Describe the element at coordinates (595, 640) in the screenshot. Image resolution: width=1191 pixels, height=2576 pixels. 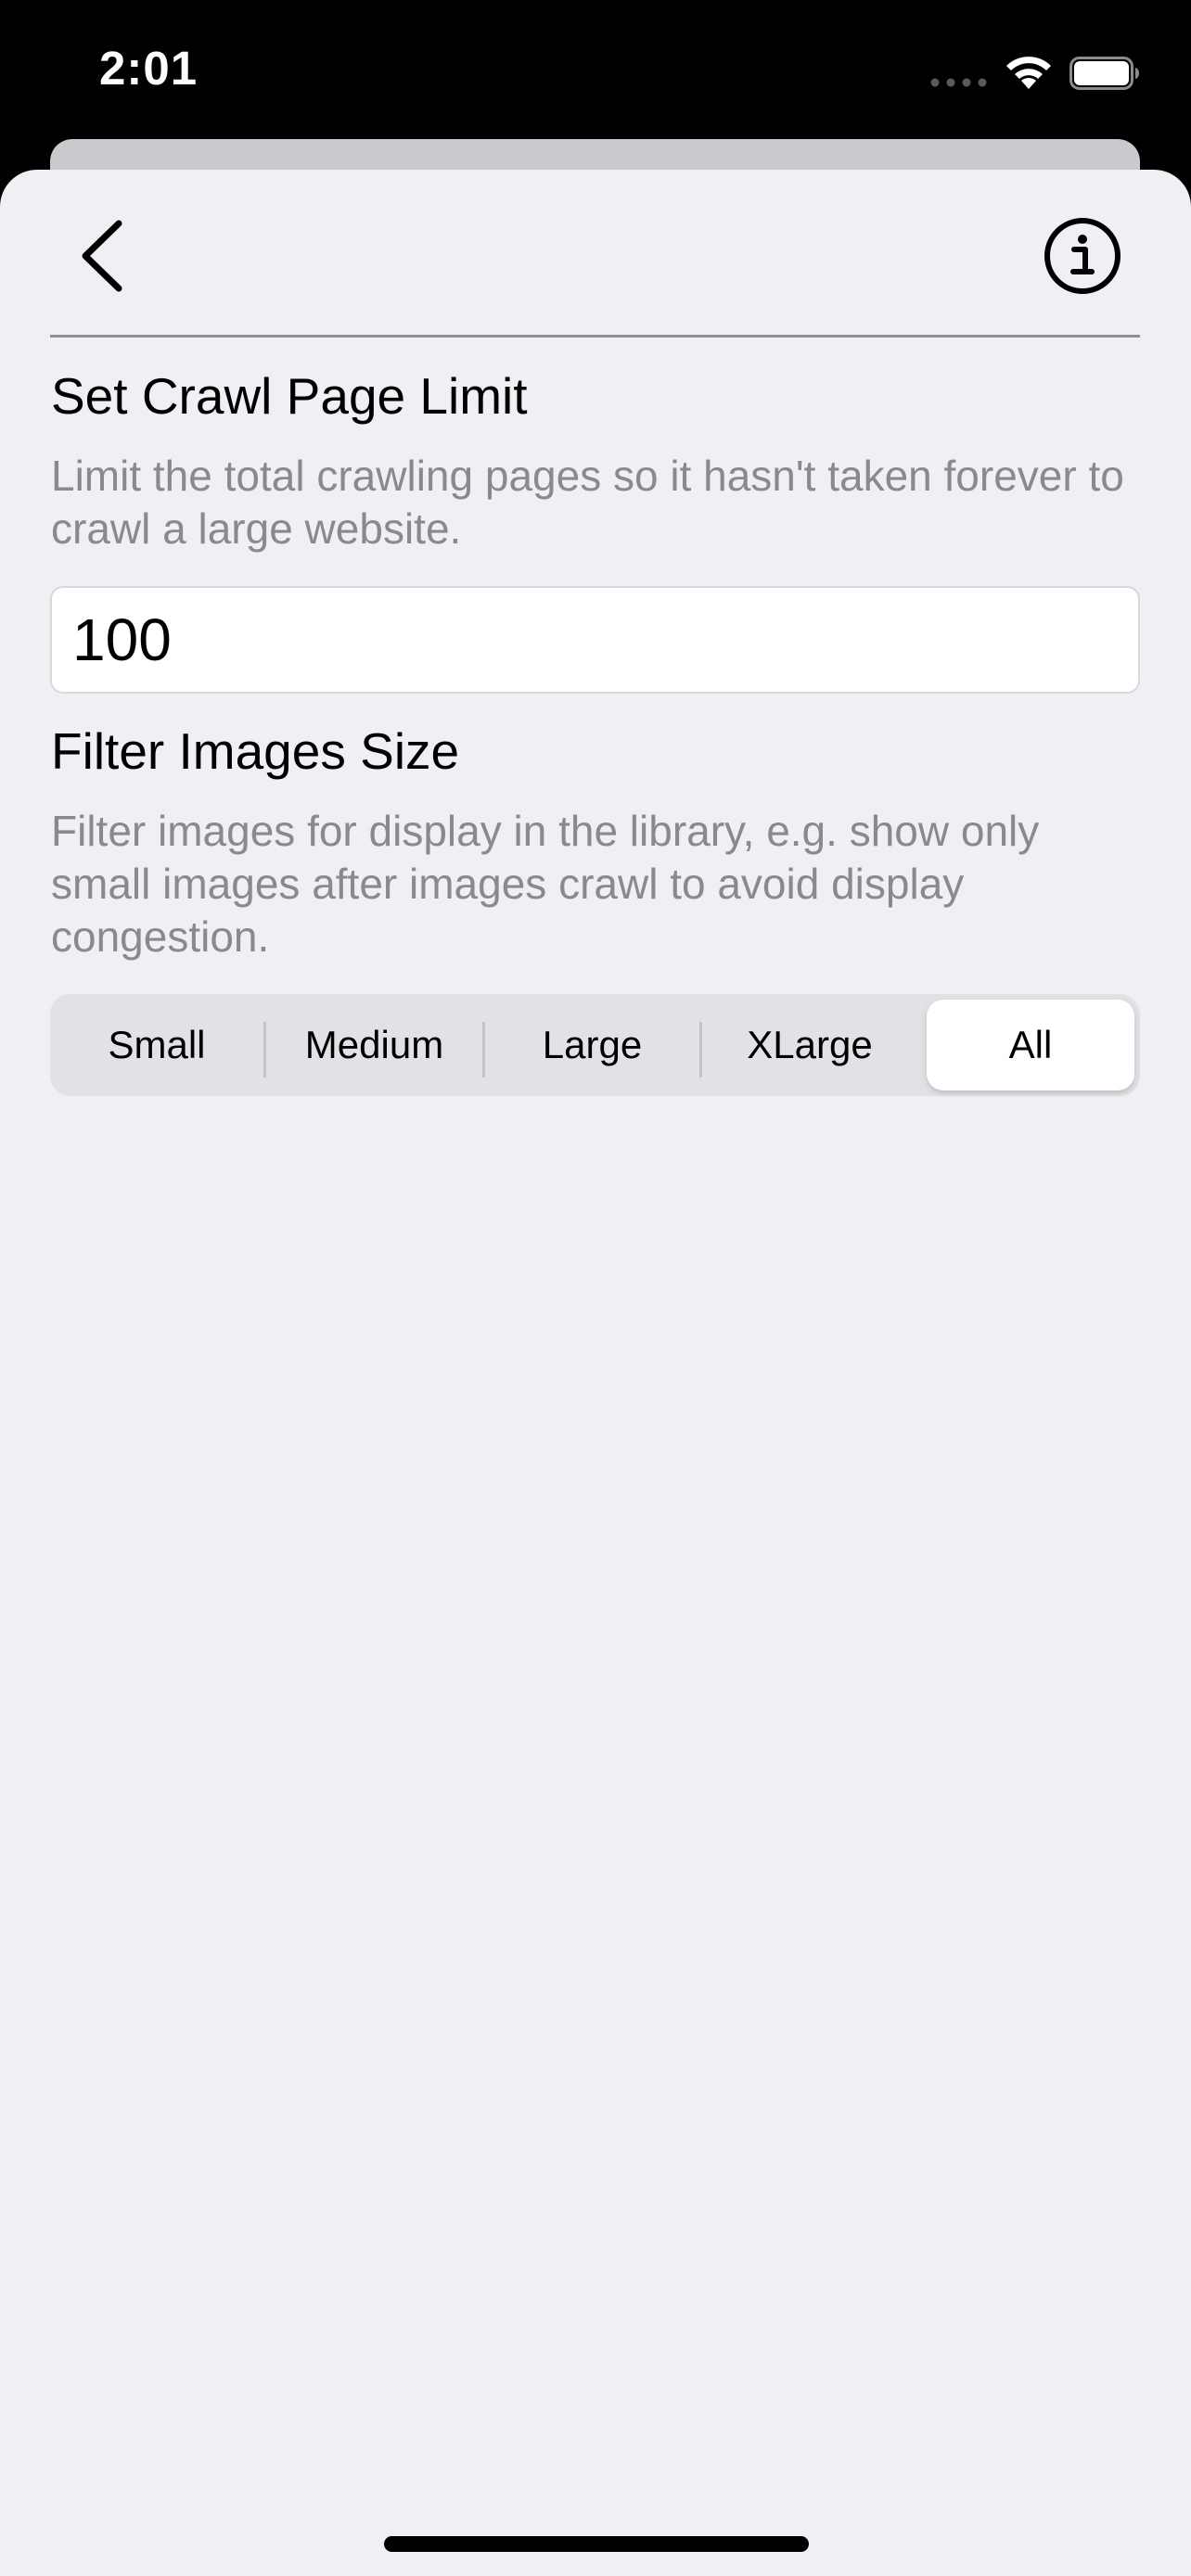
I see `crawl-limit-input` at that location.